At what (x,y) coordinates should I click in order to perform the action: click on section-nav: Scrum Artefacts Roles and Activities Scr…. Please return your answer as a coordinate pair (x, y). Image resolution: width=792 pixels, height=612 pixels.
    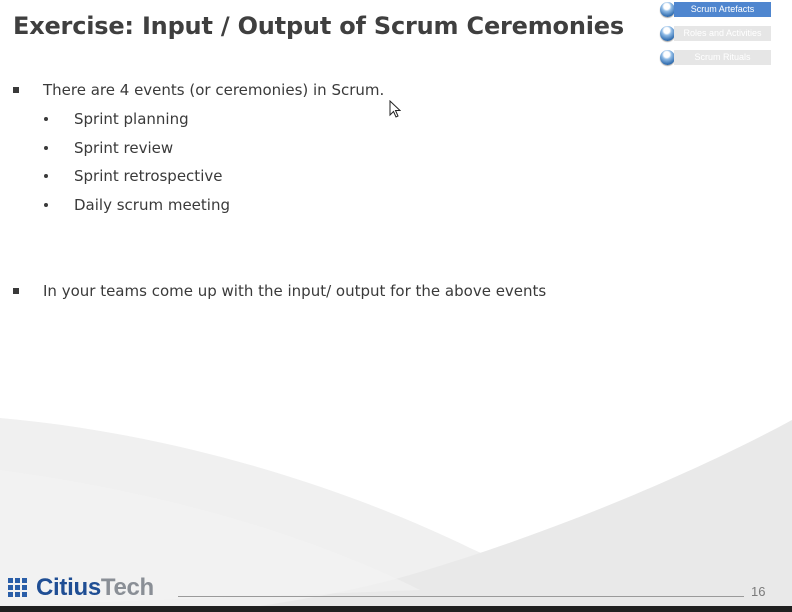
    Looking at the image, I should click on (716, 37).